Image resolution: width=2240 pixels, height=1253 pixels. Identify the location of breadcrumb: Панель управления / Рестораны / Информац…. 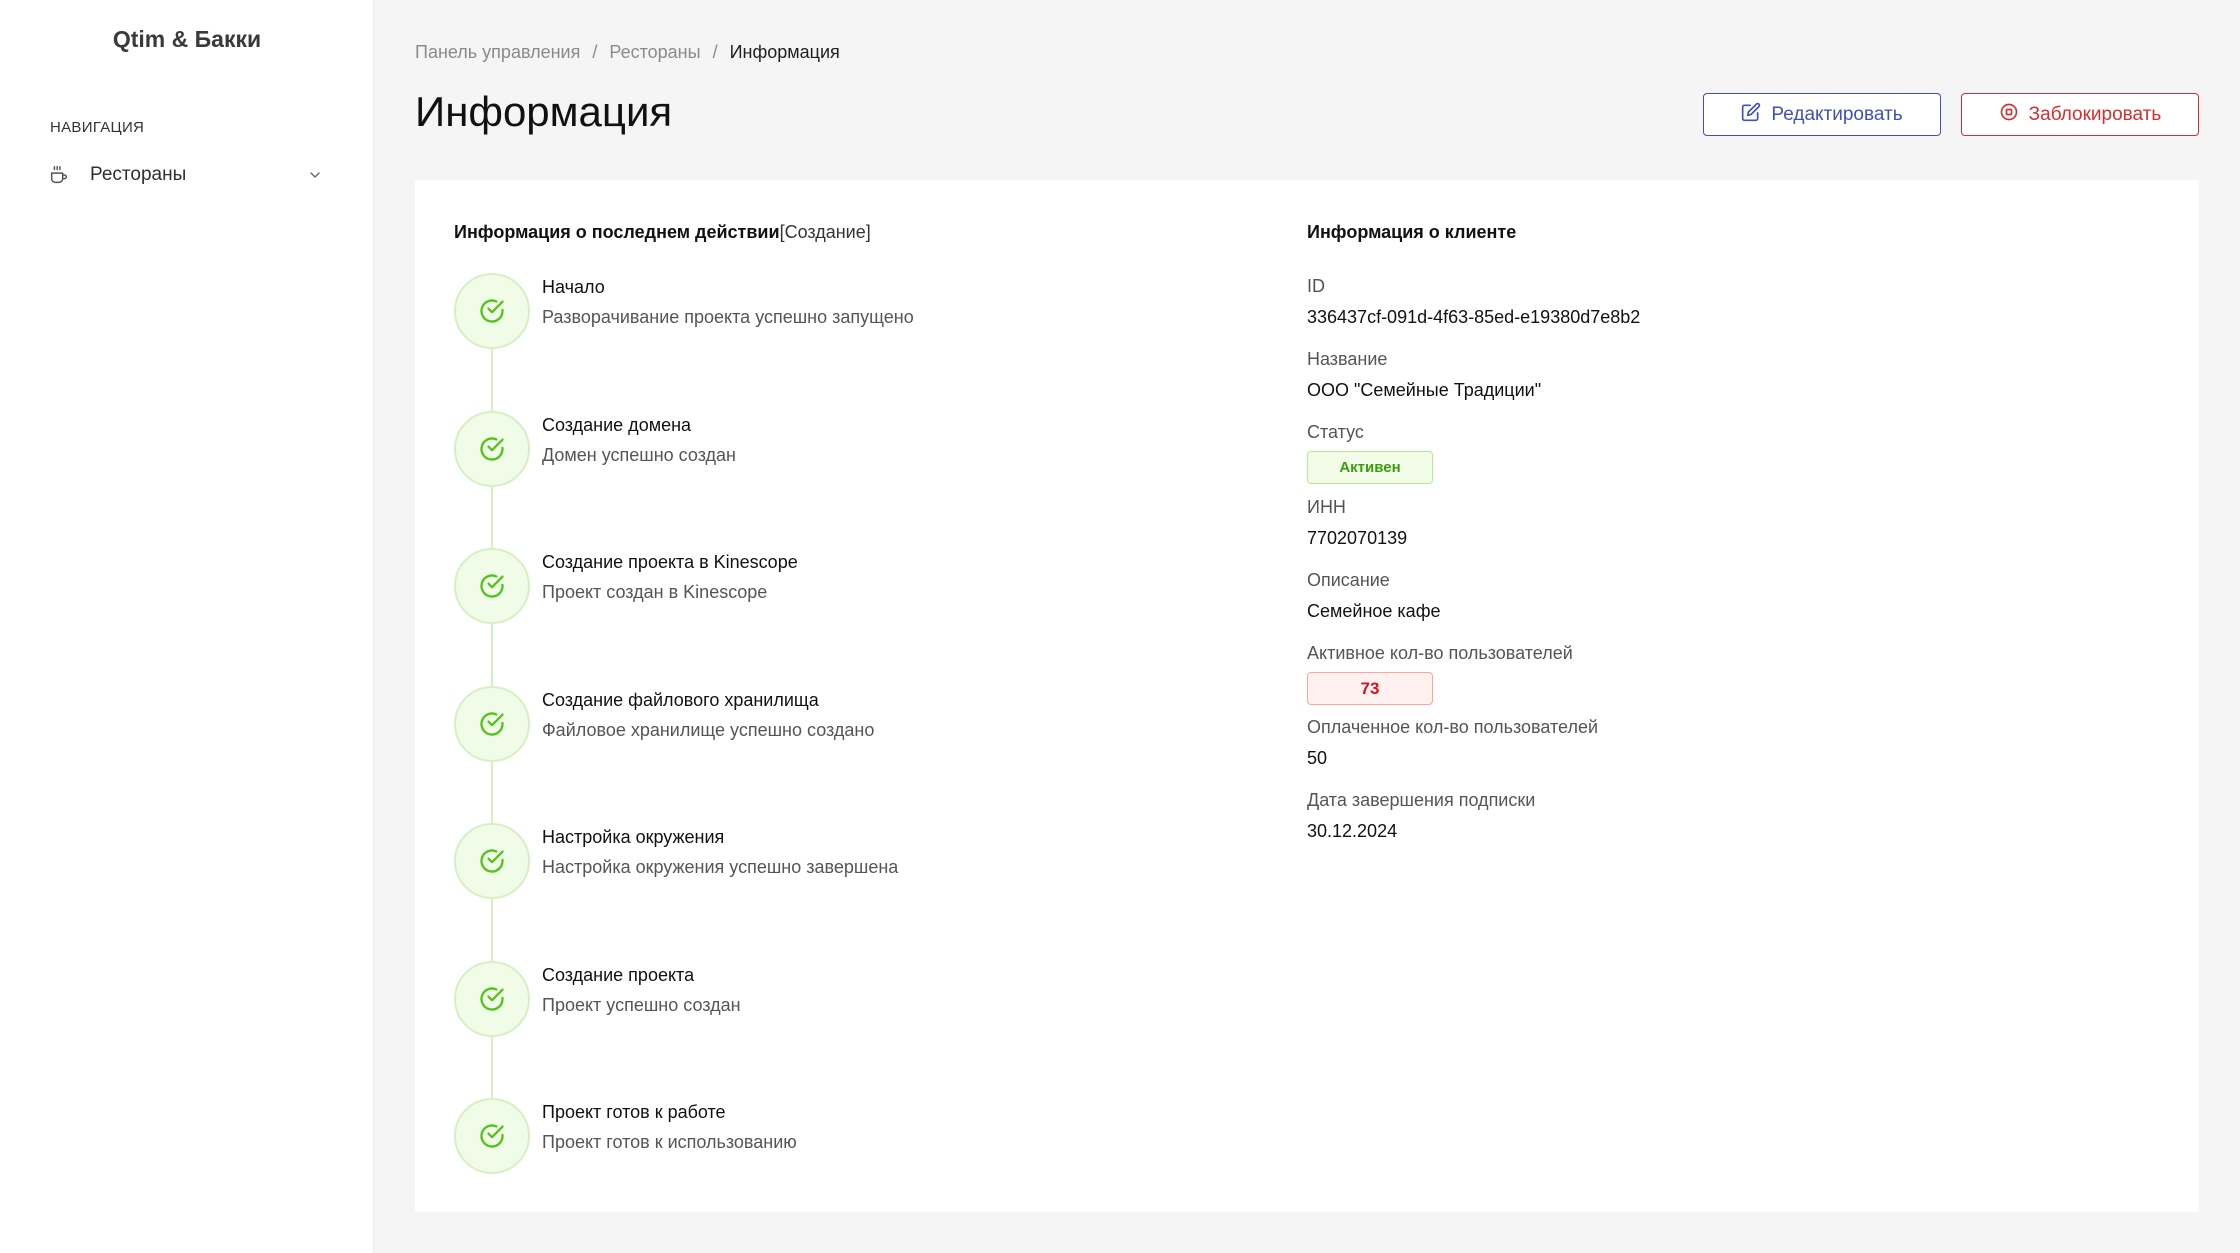
(627, 52).